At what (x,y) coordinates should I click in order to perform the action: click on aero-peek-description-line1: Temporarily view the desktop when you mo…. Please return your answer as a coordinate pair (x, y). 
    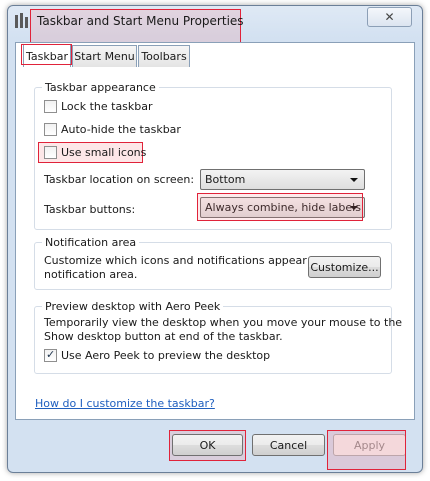
    Looking at the image, I should click on (223, 322).